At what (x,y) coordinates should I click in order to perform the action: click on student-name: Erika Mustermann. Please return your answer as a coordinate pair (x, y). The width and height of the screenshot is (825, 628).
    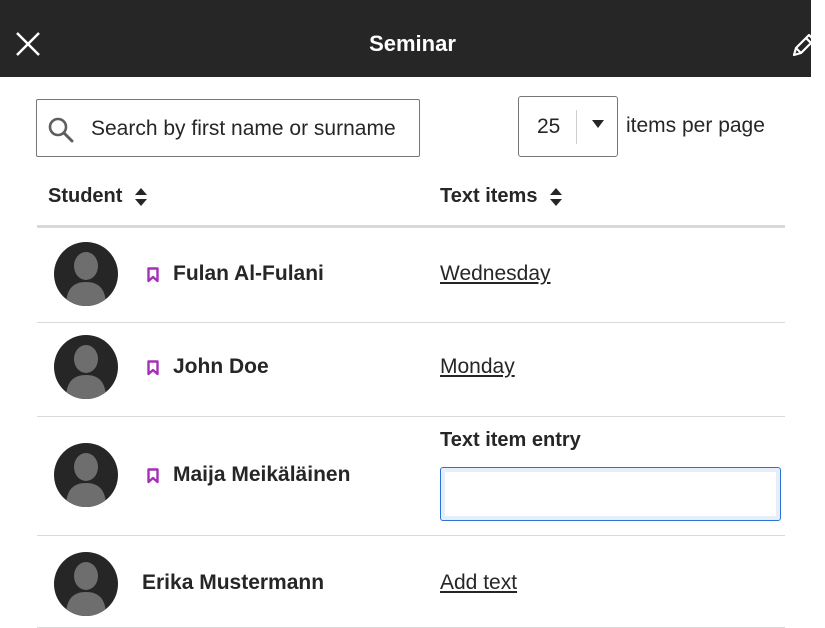
    Looking at the image, I should click on (233, 583).